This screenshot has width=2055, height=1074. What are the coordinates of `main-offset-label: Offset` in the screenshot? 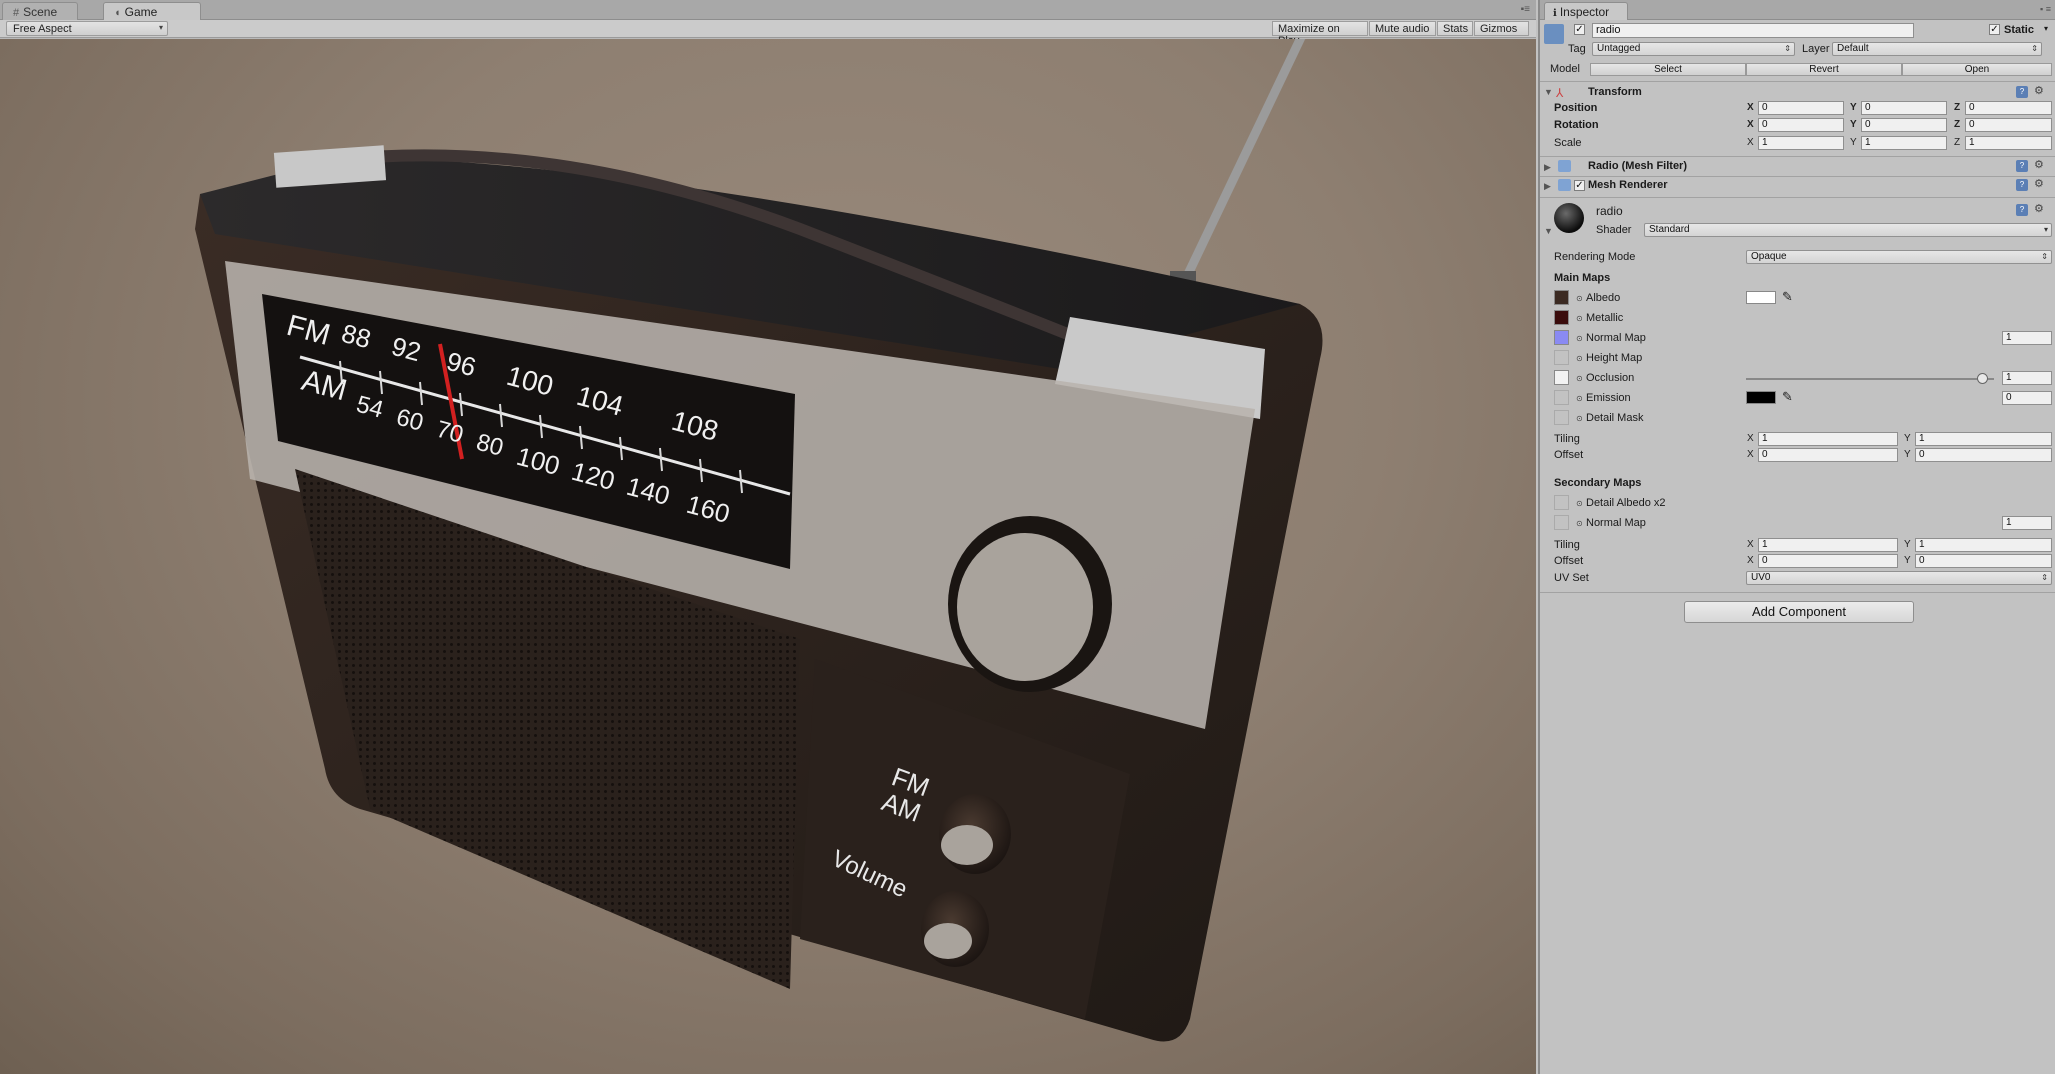 It's located at (1569, 455).